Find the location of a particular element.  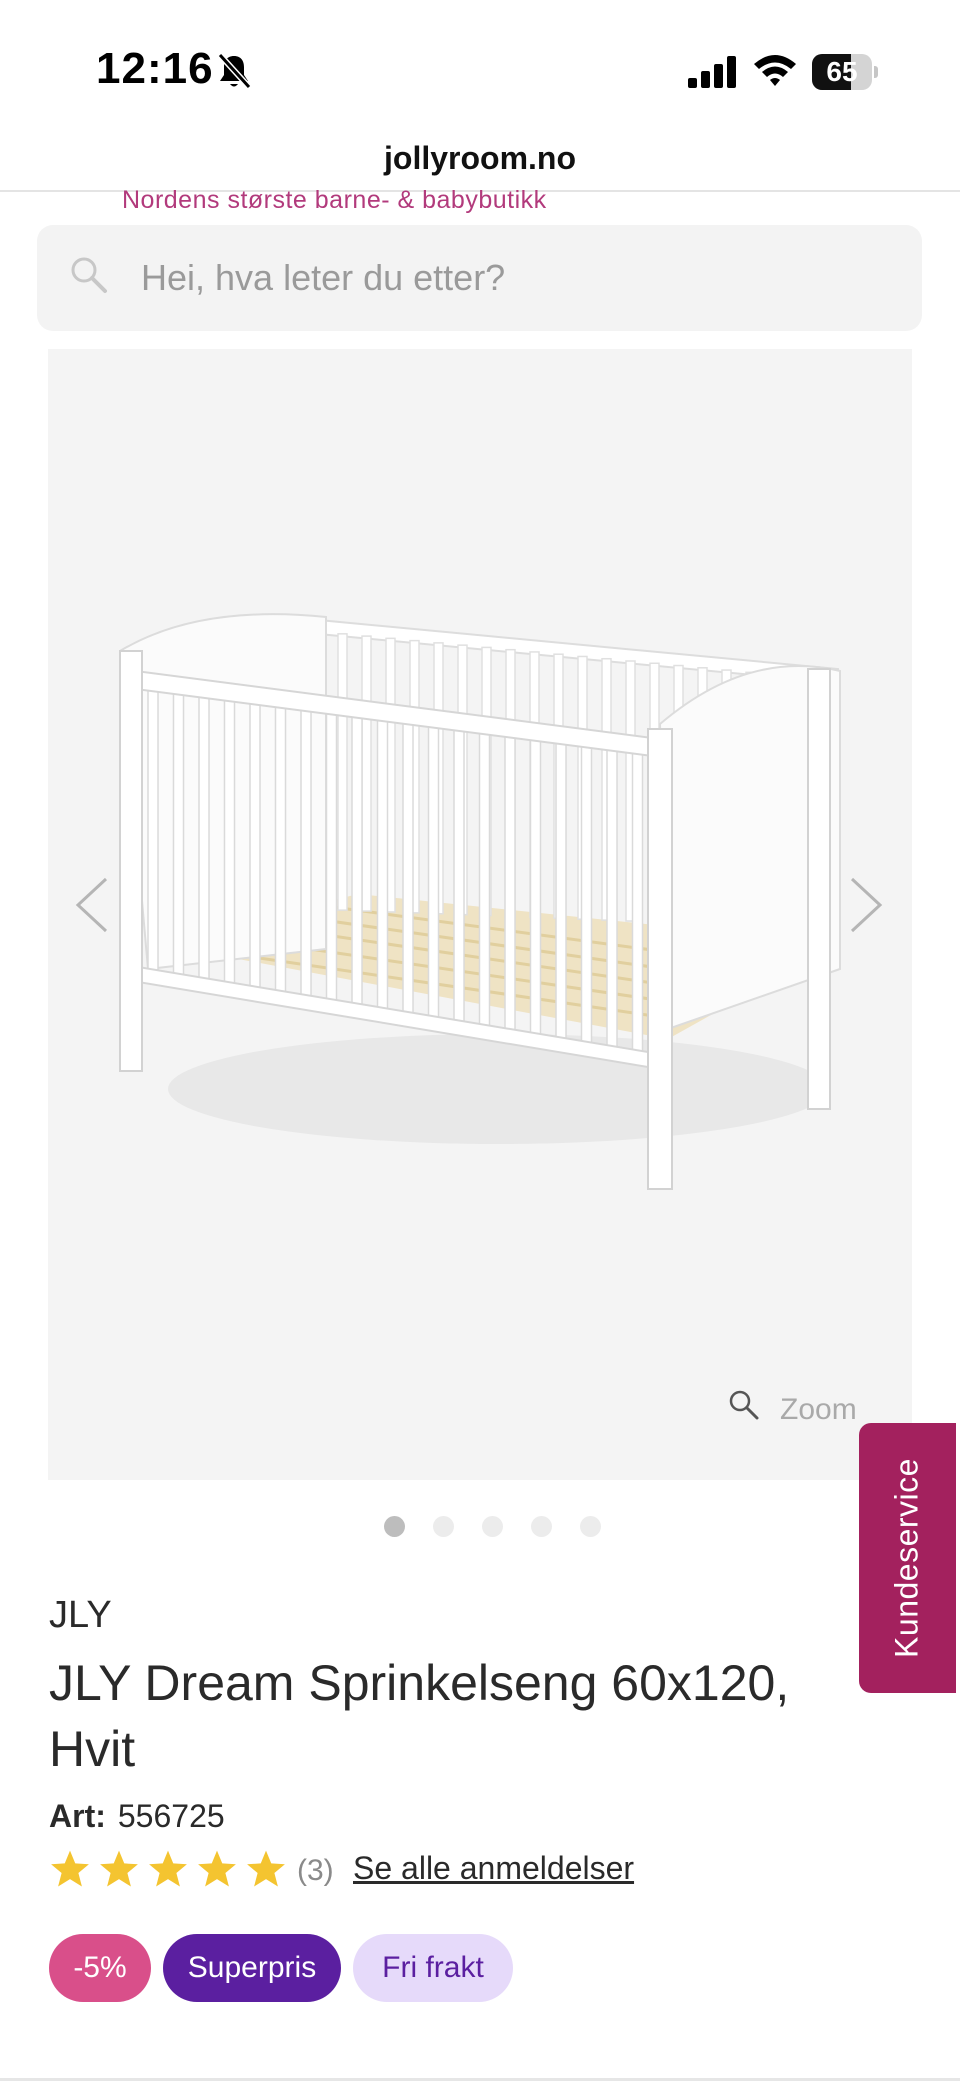

search-icon is located at coordinates (89, 275).